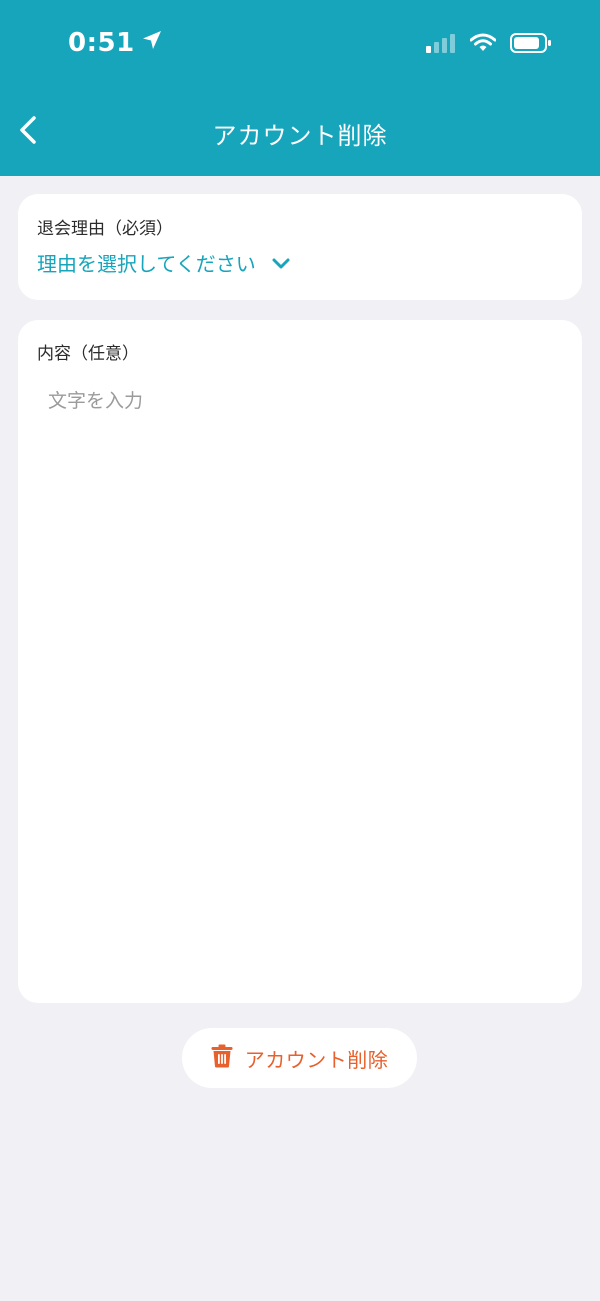 This screenshot has height=1301, width=600. Describe the element at coordinates (101, 43) in the screenshot. I see `status-time-text: 0:51` at that location.